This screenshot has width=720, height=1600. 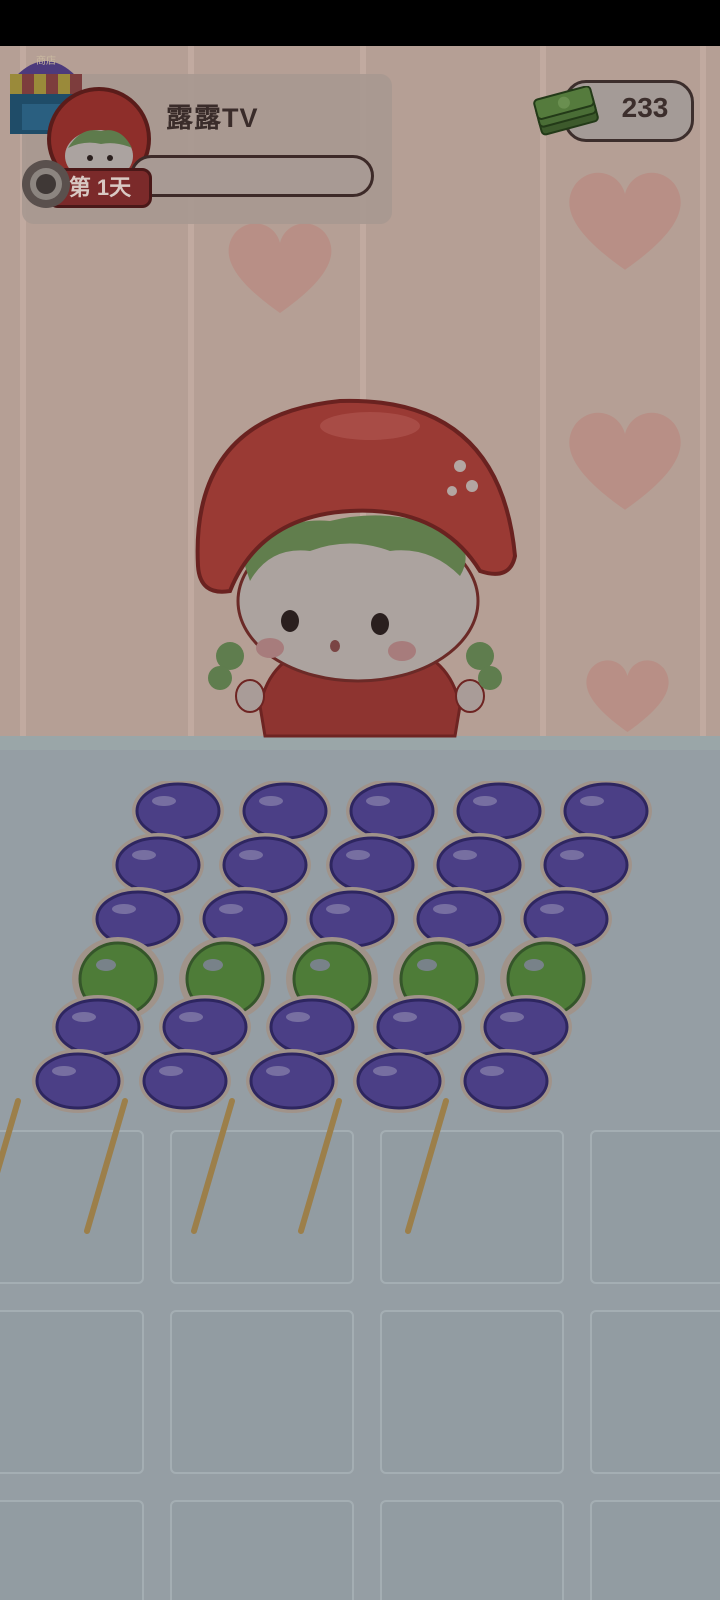 What do you see at coordinates (45, 184) in the screenshot?
I see `toggle-knob-icon` at bounding box center [45, 184].